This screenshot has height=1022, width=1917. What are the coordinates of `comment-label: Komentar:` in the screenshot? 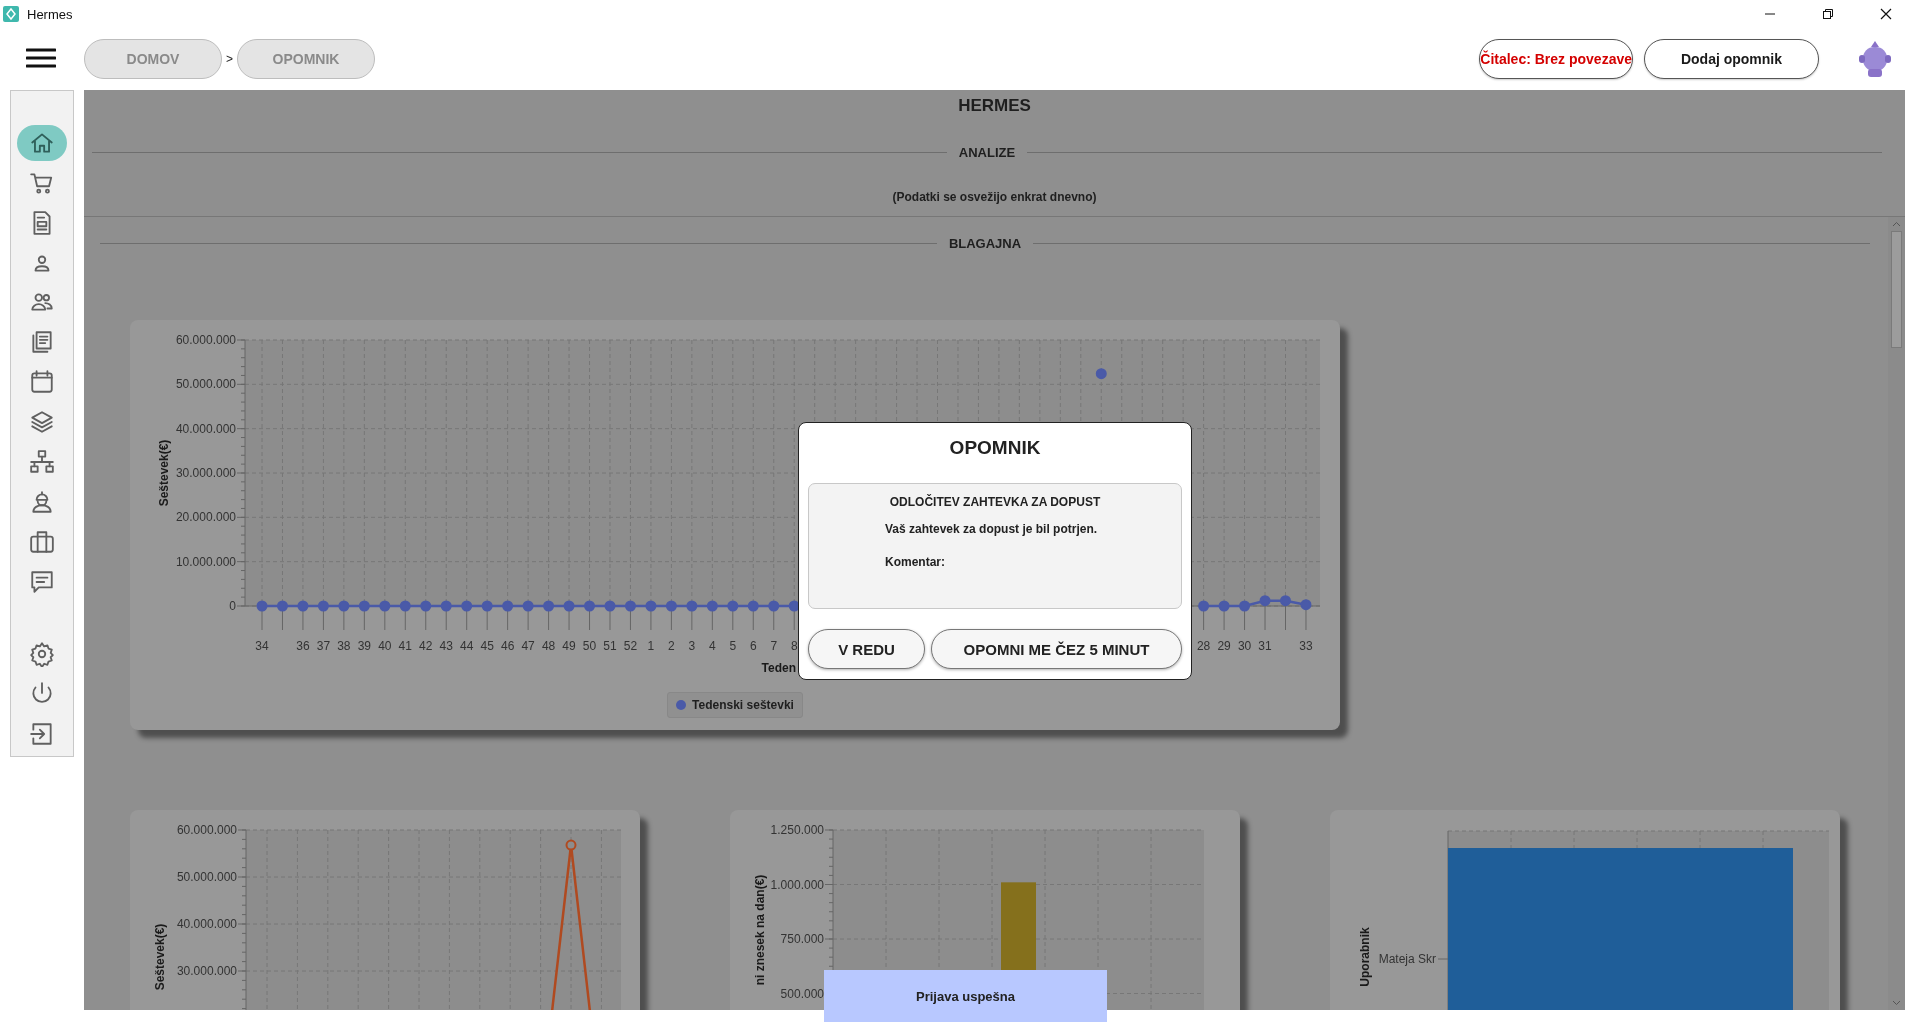 It's located at (915, 562).